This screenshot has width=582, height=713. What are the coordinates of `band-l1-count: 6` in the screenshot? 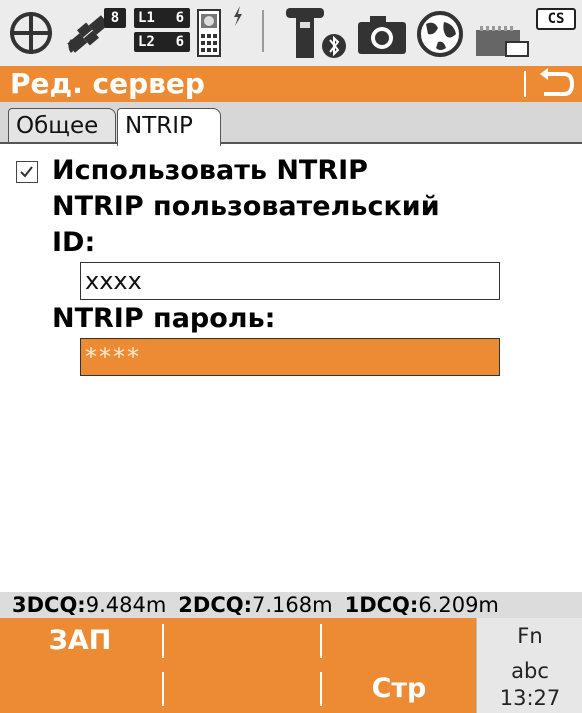 It's located at (179, 18).